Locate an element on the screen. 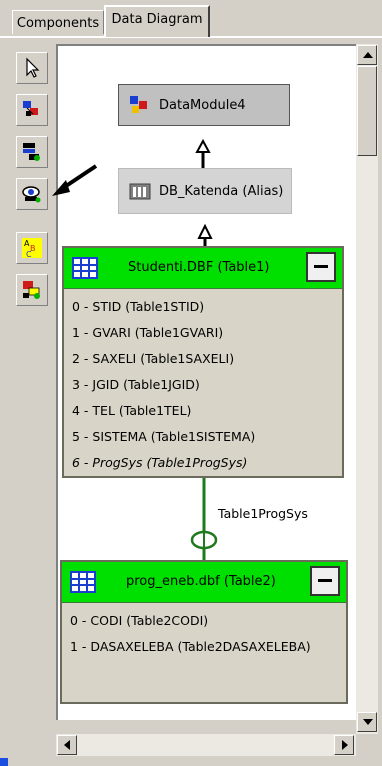 The width and height of the screenshot is (382, 766). datamodule-node: DataModule4 is located at coordinates (204, 105).